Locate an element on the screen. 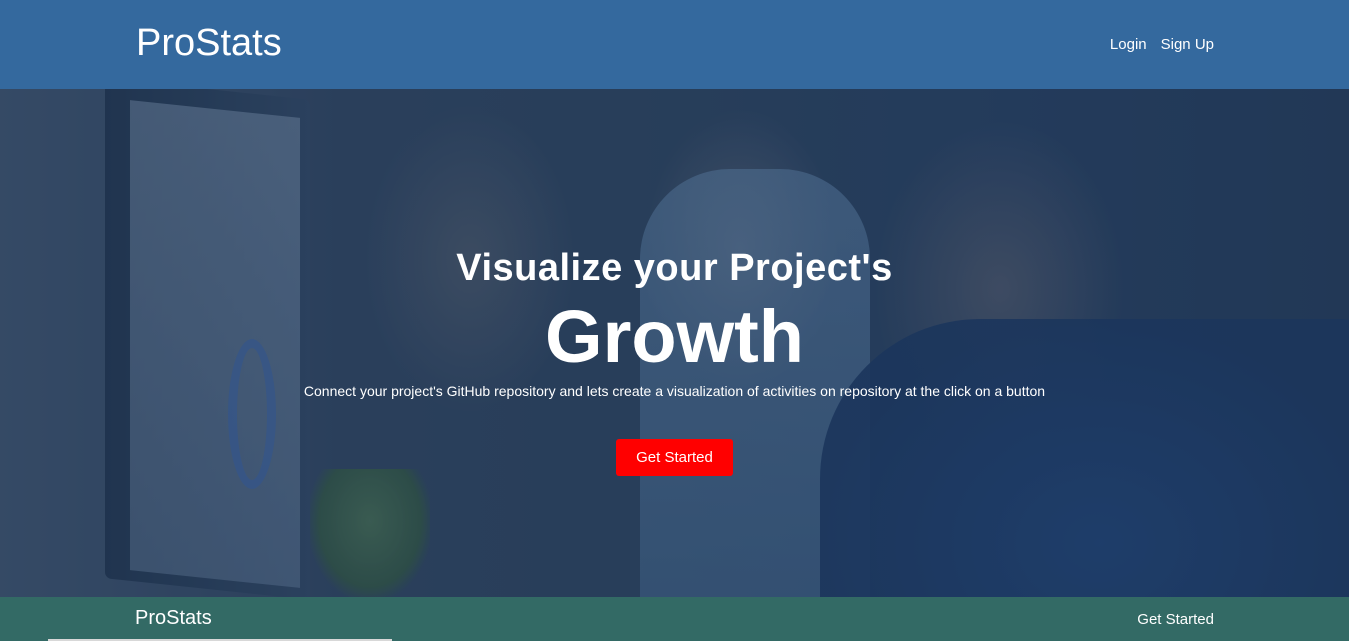  footer-brand: ProStats is located at coordinates (173, 618).